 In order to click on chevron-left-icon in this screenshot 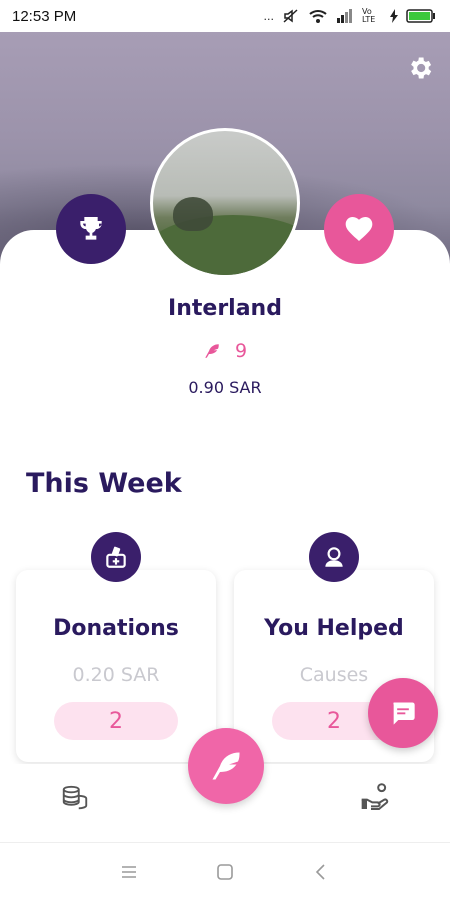, I will do `click(320, 871)`.